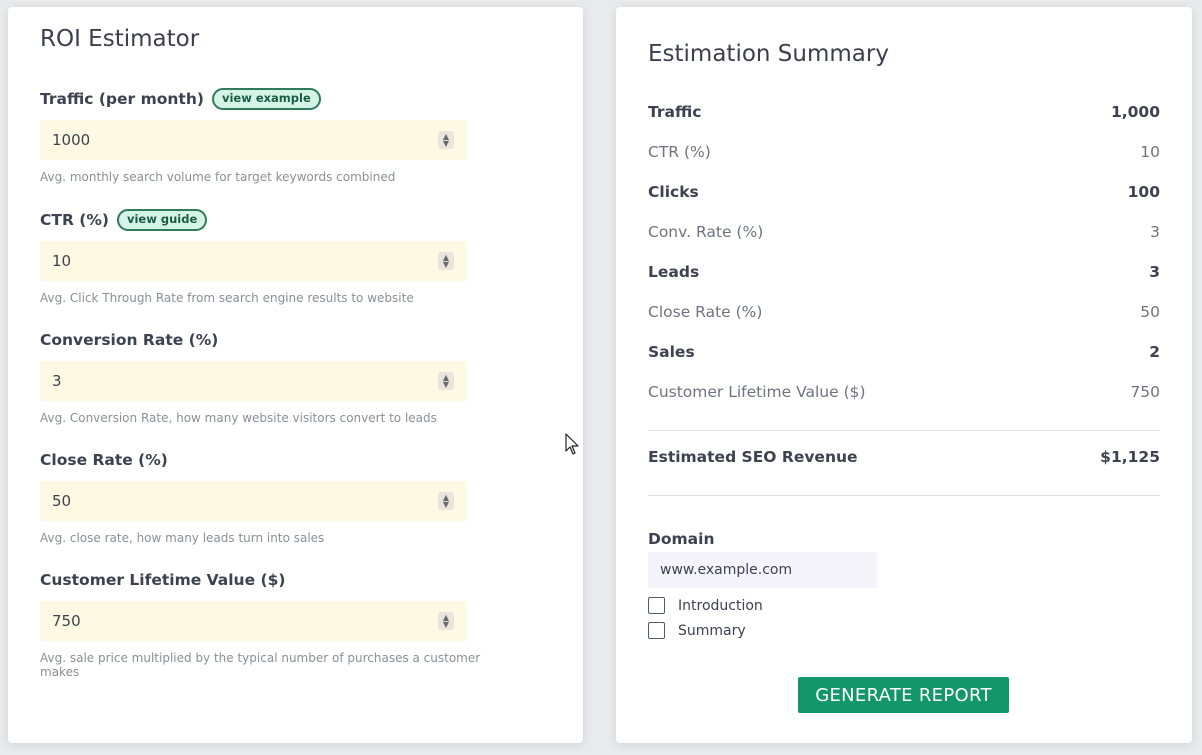 The width and height of the screenshot is (1202, 755). What do you see at coordinates (1150, 312) in the screenshot?
I see `summary-value: 50` at bounding box center [1150, 312].